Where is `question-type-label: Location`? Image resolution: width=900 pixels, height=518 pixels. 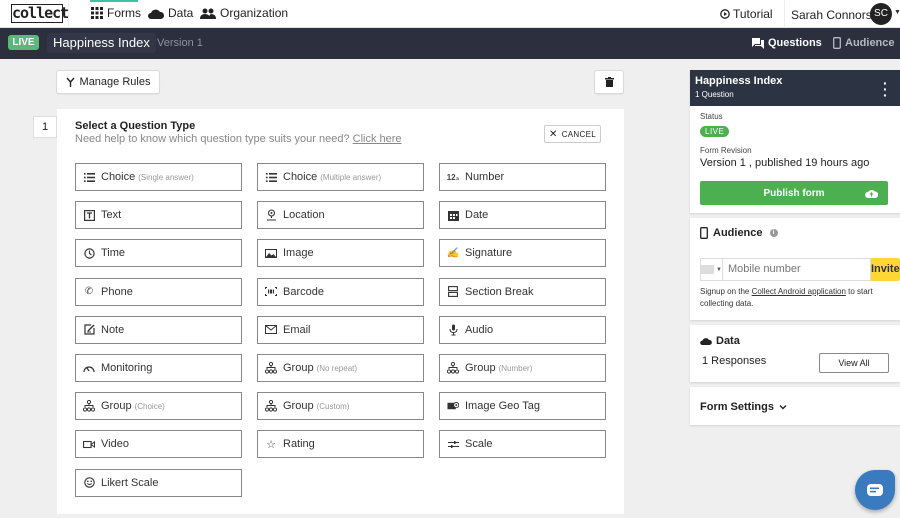
question-type-label: Location is located at coordinates (304, 215).